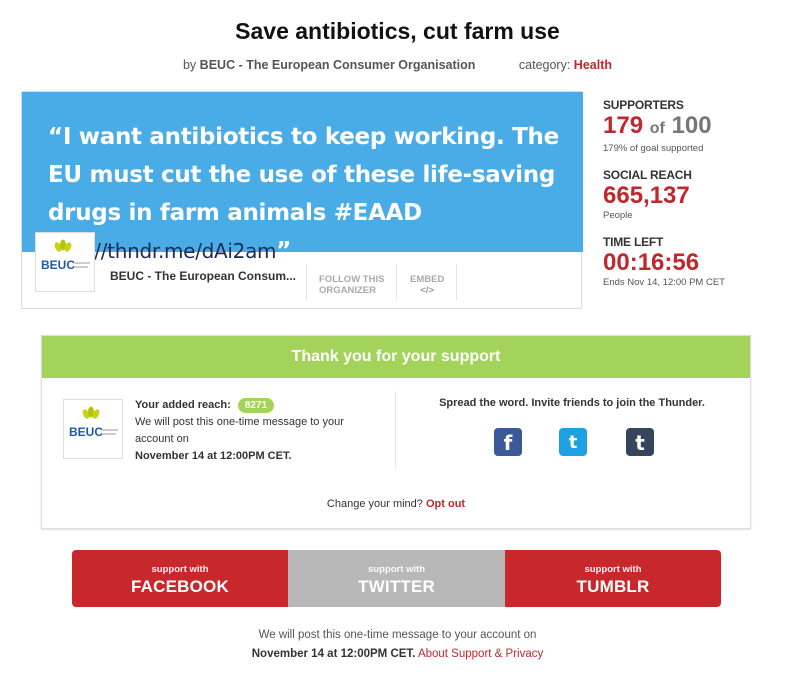 The image size is (795, 678). I want to click on footer-date: November 14 at 12:00PM CET., so click(333, 654).